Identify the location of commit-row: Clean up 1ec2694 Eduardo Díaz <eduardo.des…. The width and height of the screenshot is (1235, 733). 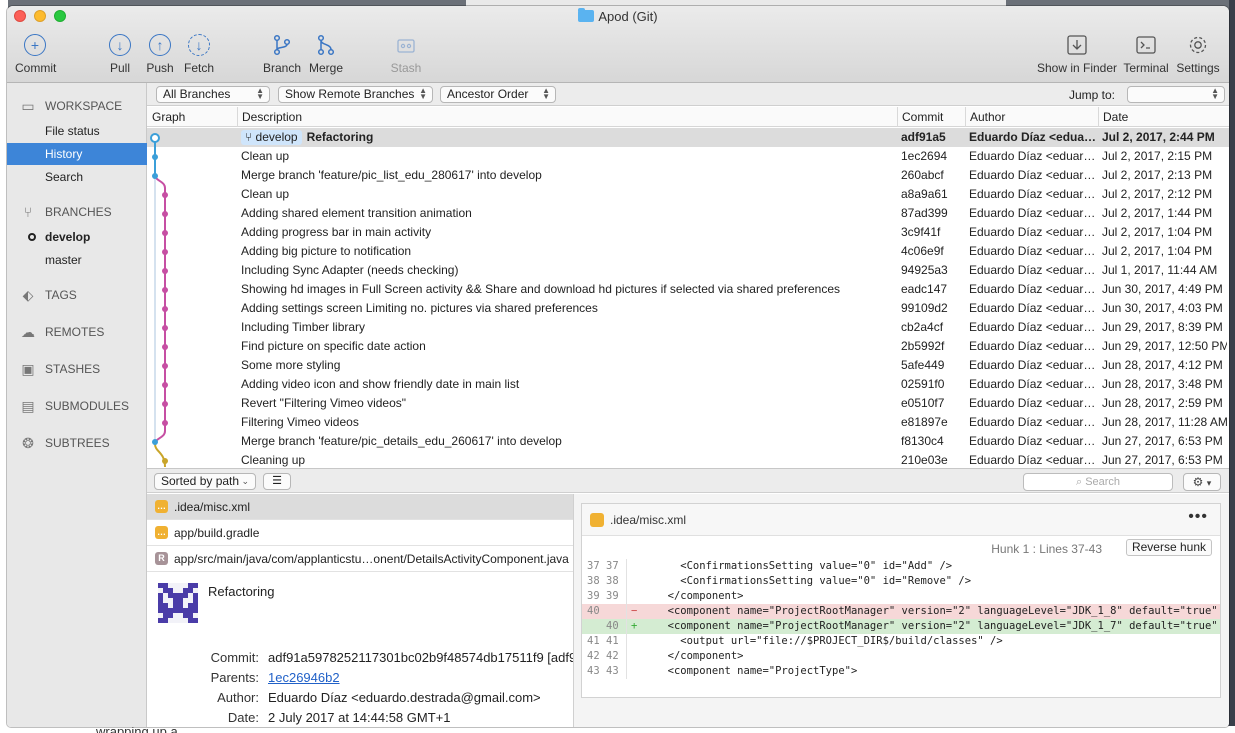
(688, 156).